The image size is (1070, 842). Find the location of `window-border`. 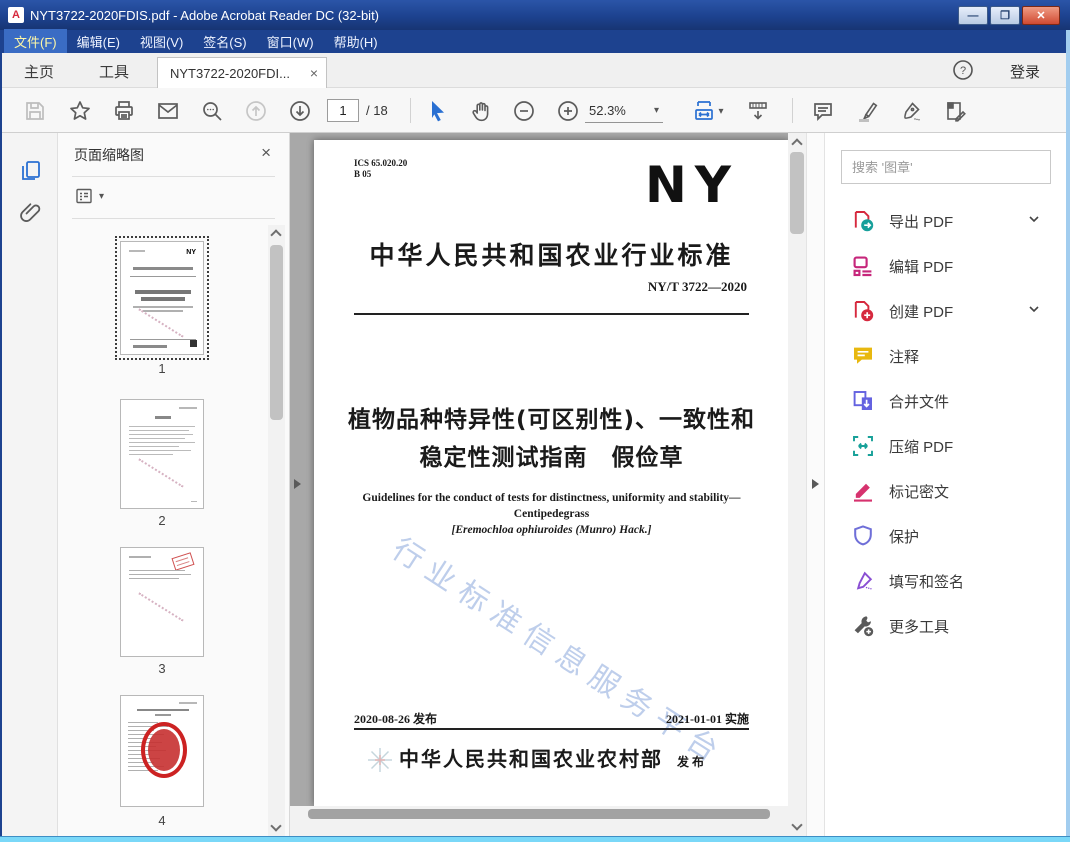

window-border is located at coordinates (1068, 433).